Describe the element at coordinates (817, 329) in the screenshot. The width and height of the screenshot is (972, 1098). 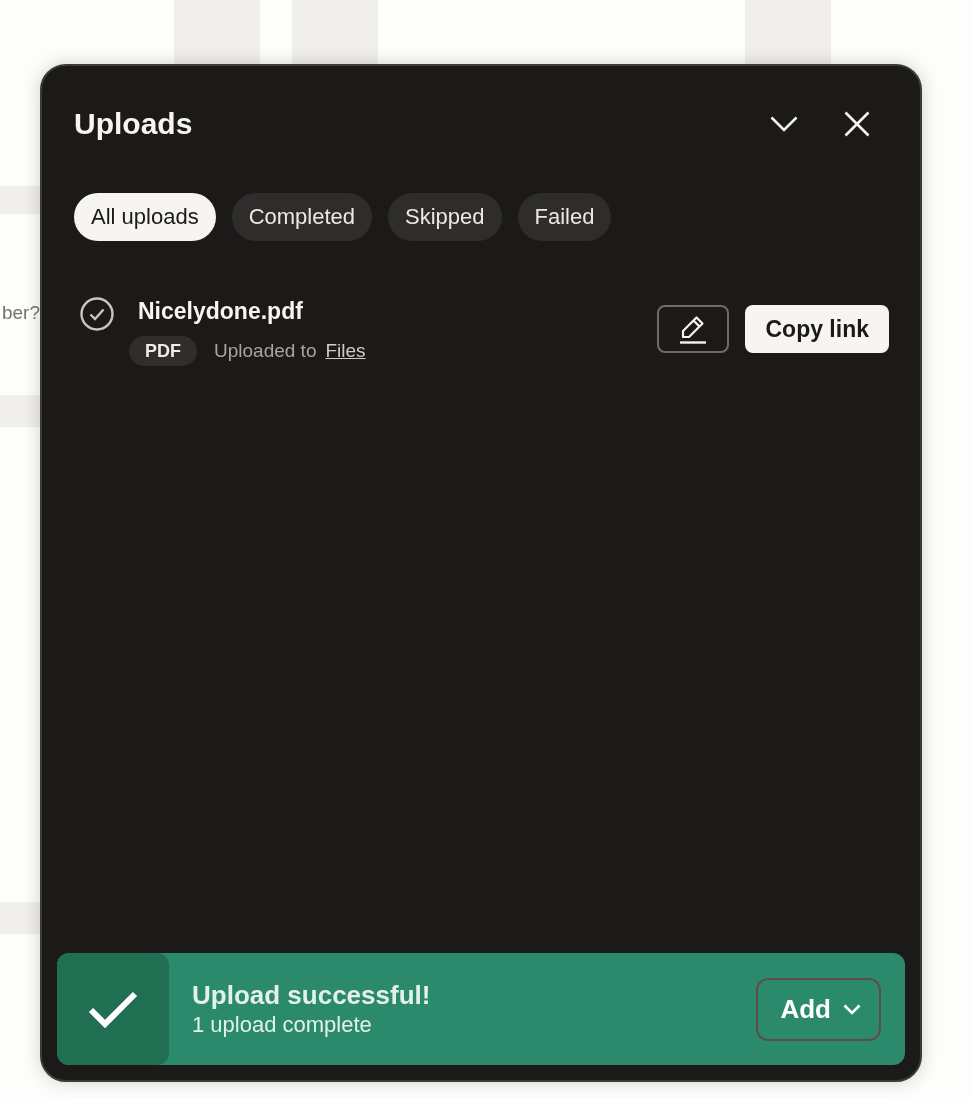
I see `copy-link-button: Copy link` at that location.